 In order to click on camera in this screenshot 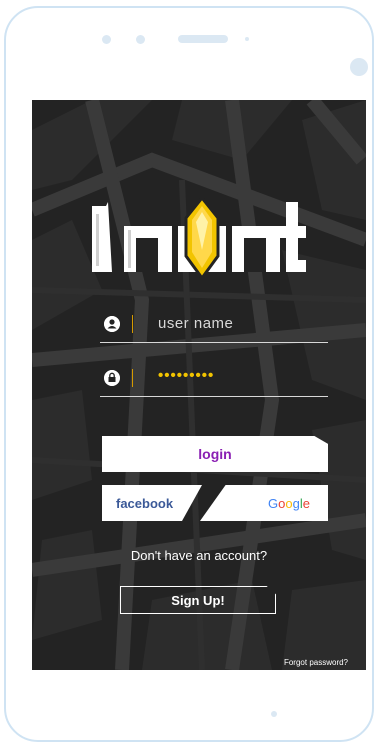, I will do `click(359, 67)`.